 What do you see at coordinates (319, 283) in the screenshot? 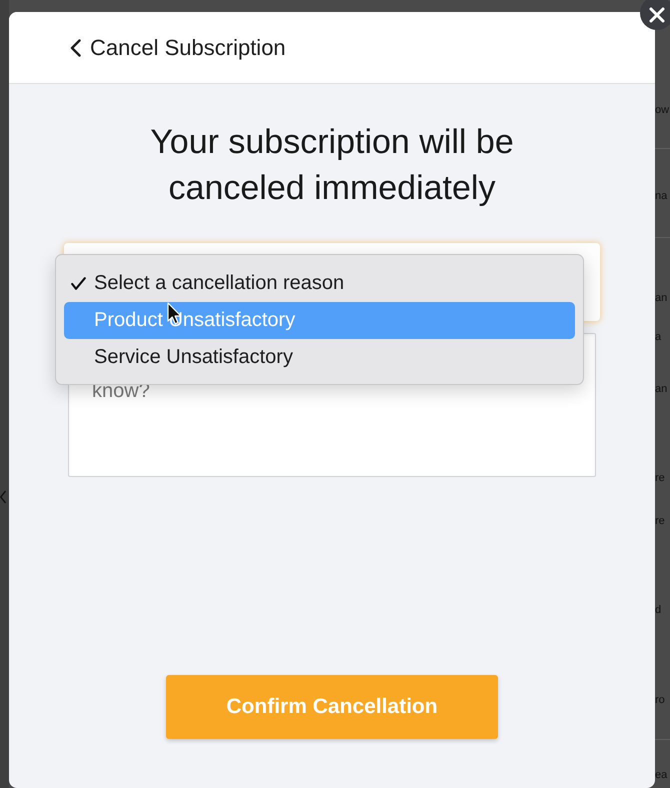
I see `menu-option: Select a cancellation reason` at bounding box center [319, 283].